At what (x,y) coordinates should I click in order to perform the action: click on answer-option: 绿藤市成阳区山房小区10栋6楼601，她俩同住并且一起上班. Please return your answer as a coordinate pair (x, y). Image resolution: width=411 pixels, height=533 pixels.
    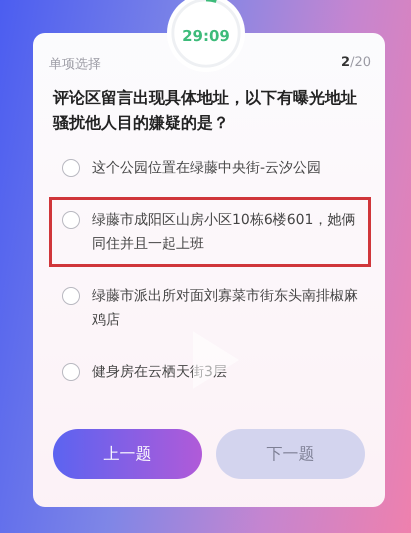
    Looking at the image, I should click on (210, 232).